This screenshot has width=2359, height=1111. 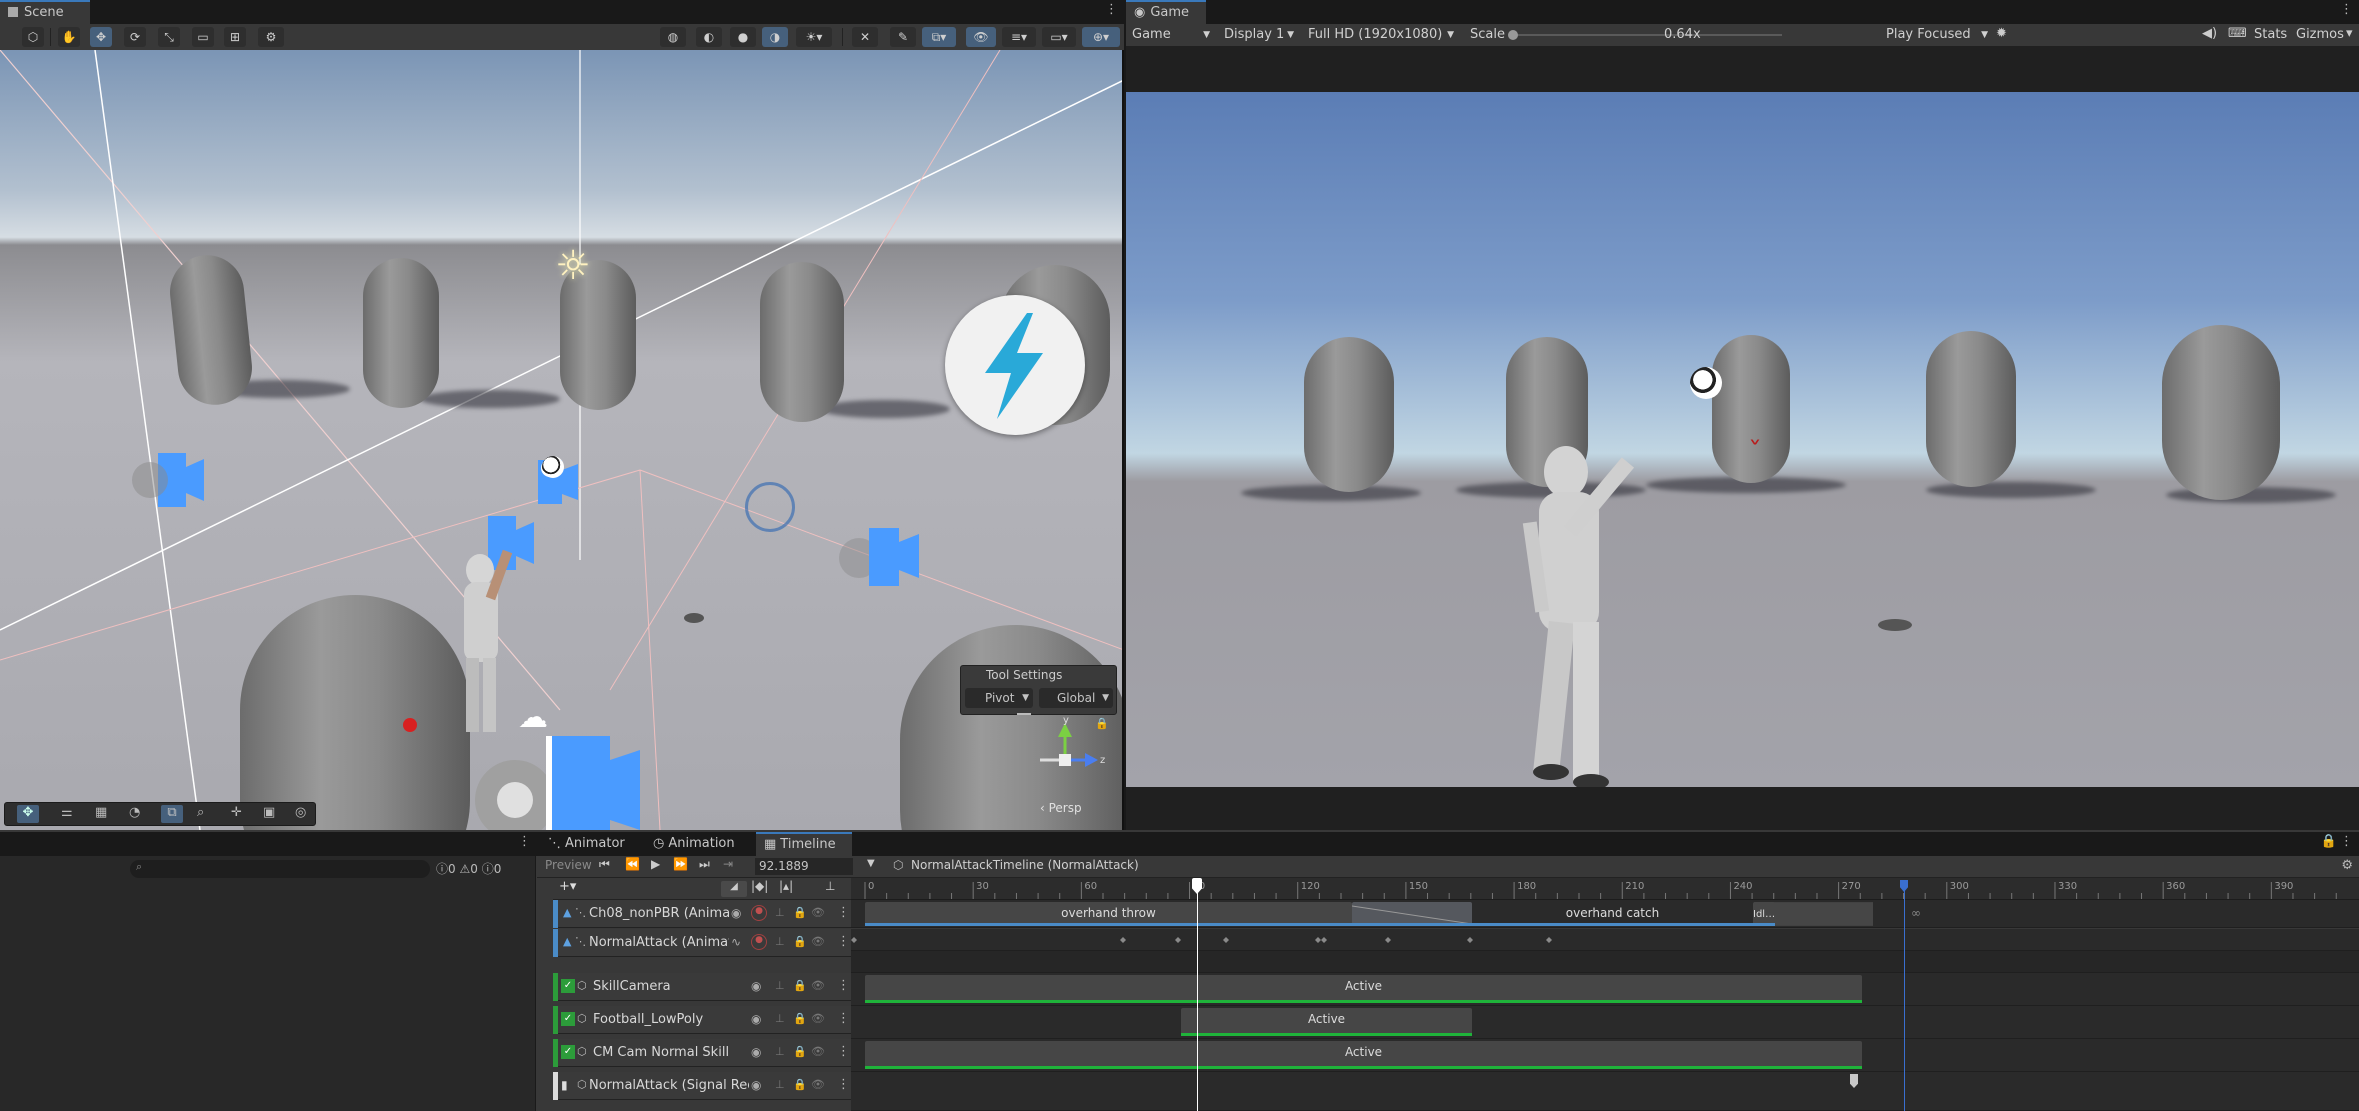 What do you see at coordinates (1363, 989) in the screenshot?
I see `clip-active-skillcamera: Active` at bounding box center [1363, 989].